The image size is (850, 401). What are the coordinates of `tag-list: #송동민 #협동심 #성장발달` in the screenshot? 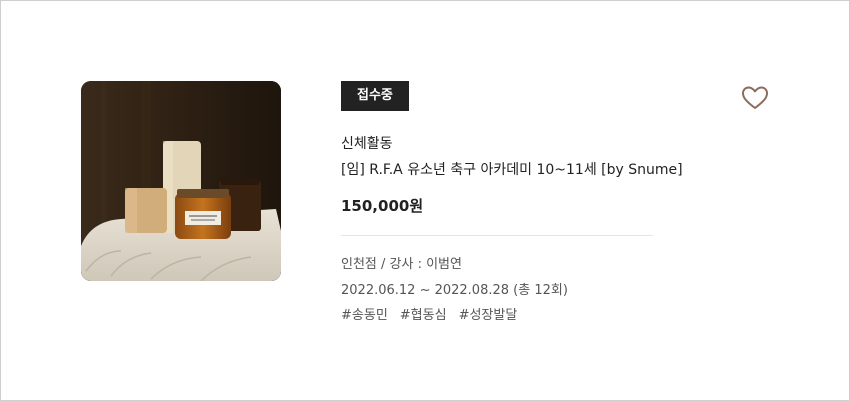 It's located at (497, 316).